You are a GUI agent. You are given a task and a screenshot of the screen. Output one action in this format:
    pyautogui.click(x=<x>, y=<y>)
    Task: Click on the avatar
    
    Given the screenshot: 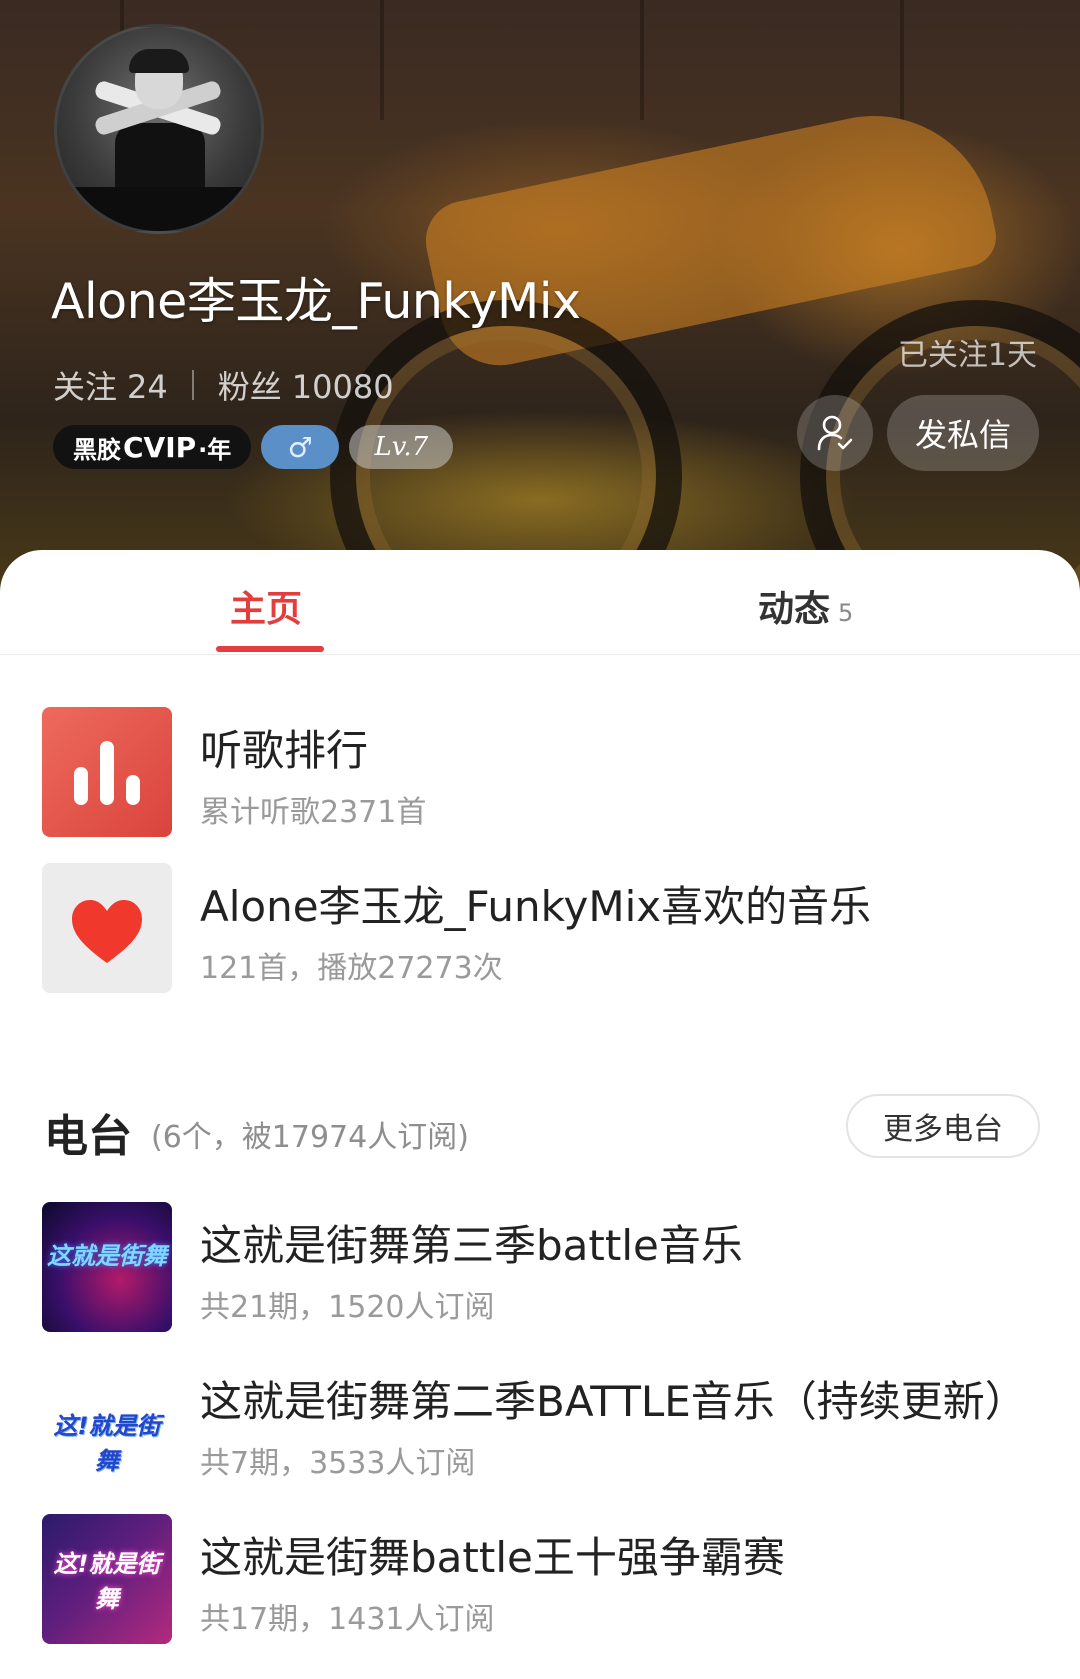 What is the action you would take?
    pyautogui.click(x=159, y=129)
    